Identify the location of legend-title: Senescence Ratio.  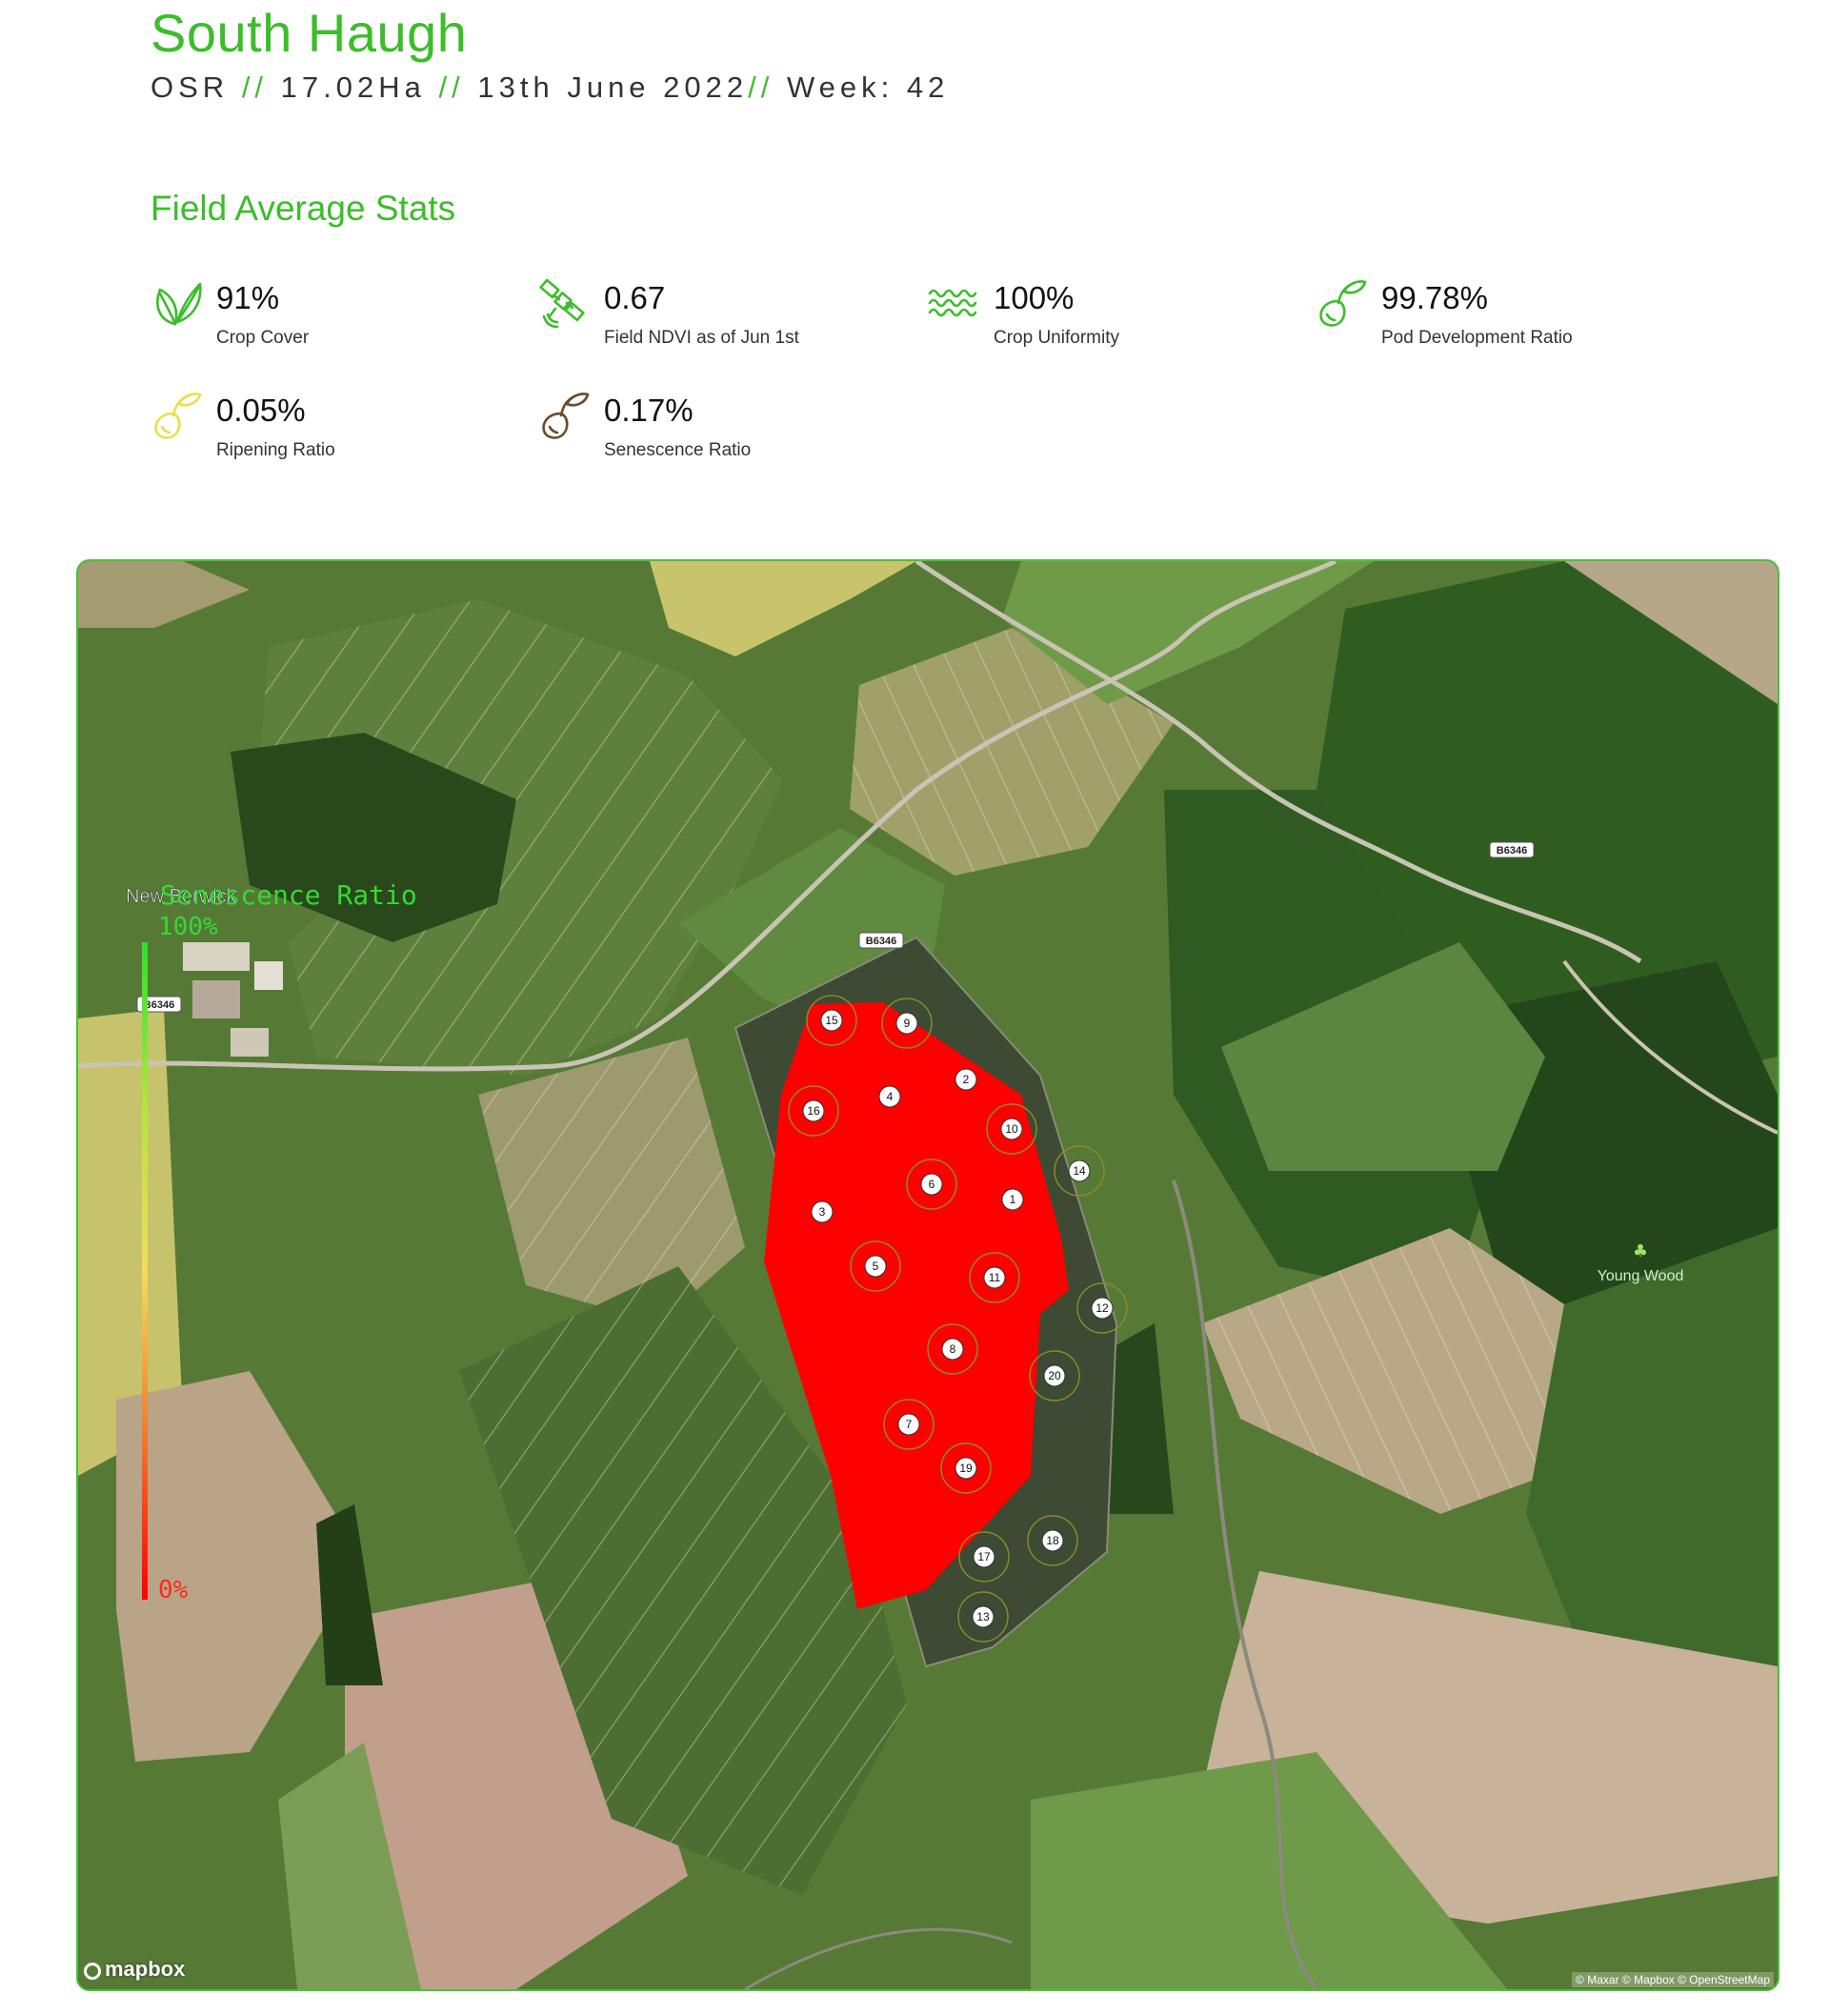
(289, 895).